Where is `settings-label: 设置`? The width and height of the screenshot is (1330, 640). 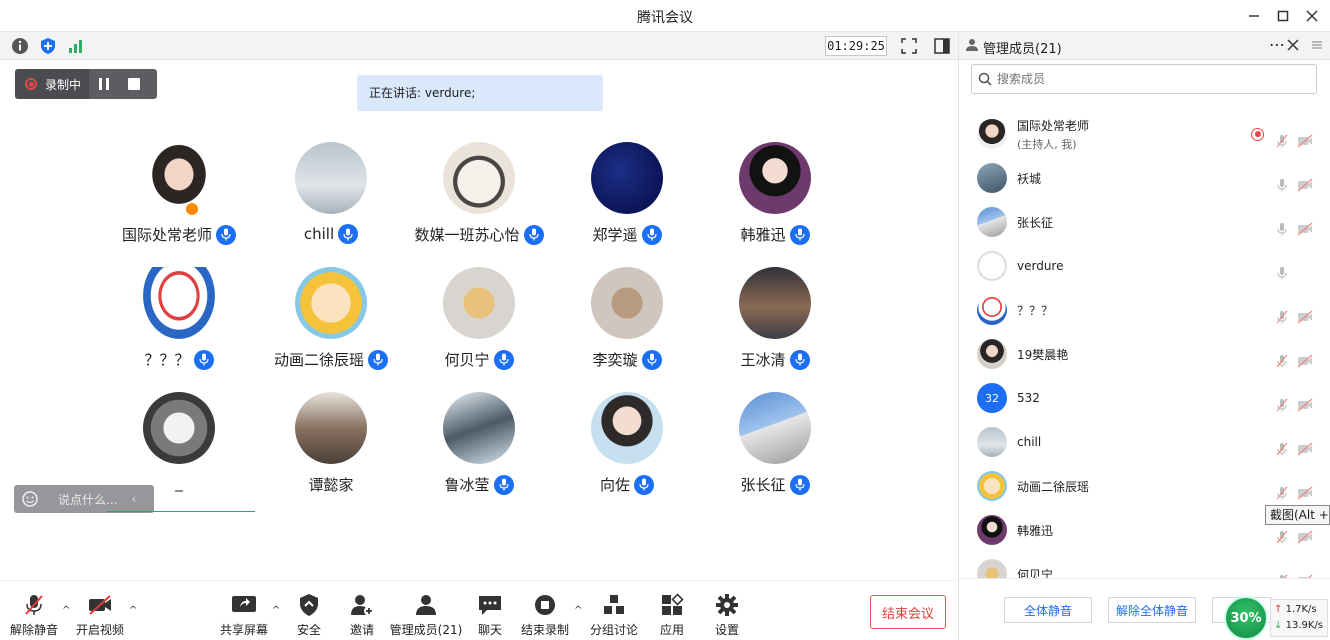 settings-label: 设置 is located at coordinates (726, 630).